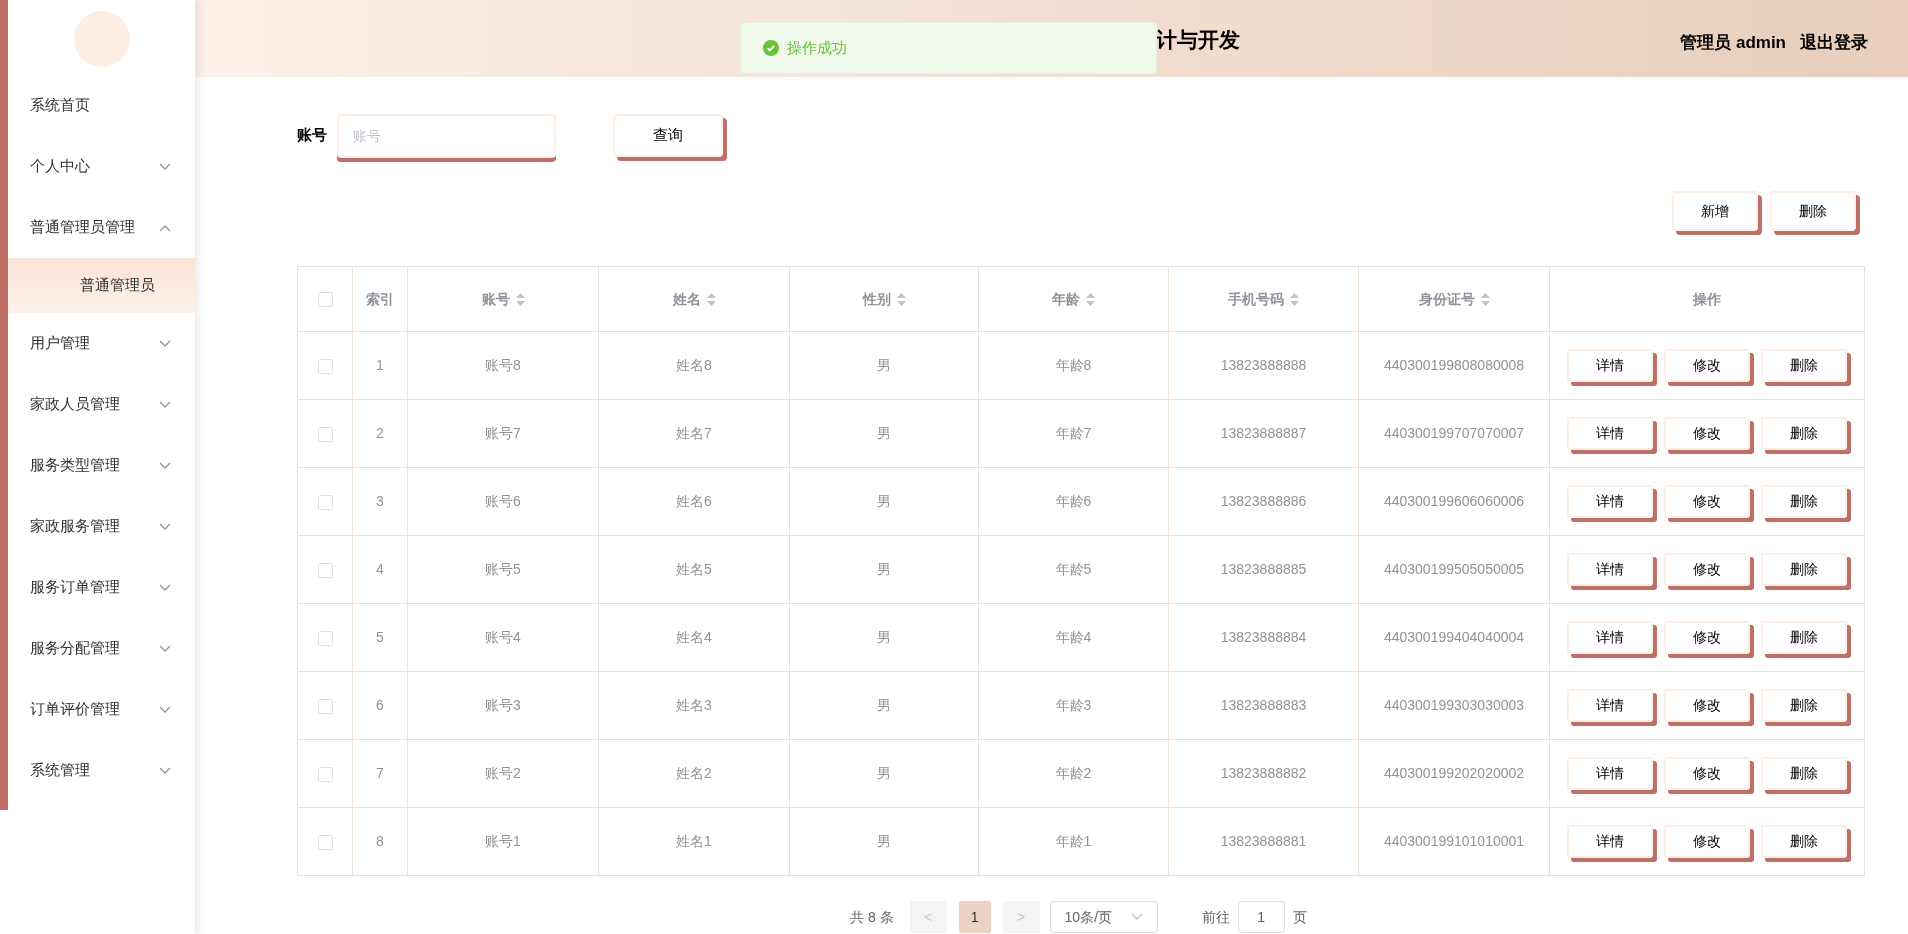 This screenshot has width=1908, height=934. I want to click on table-cell: 账号4, so click(503, 637).